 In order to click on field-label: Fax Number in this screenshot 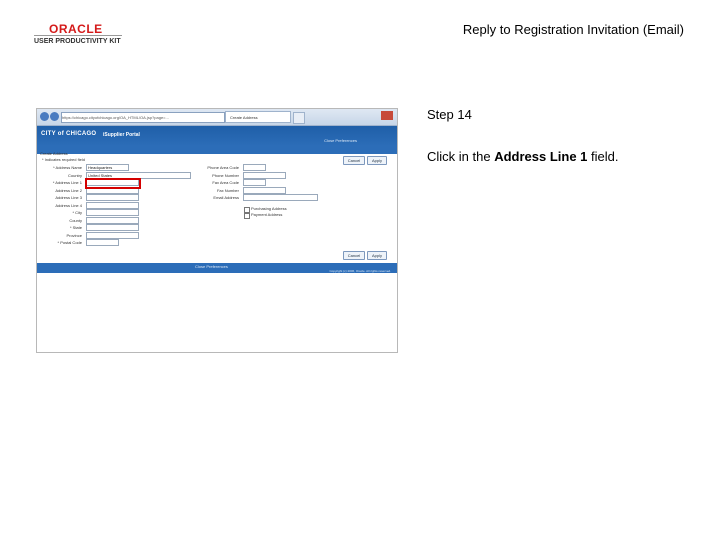, I will do `click(227, 190)`.